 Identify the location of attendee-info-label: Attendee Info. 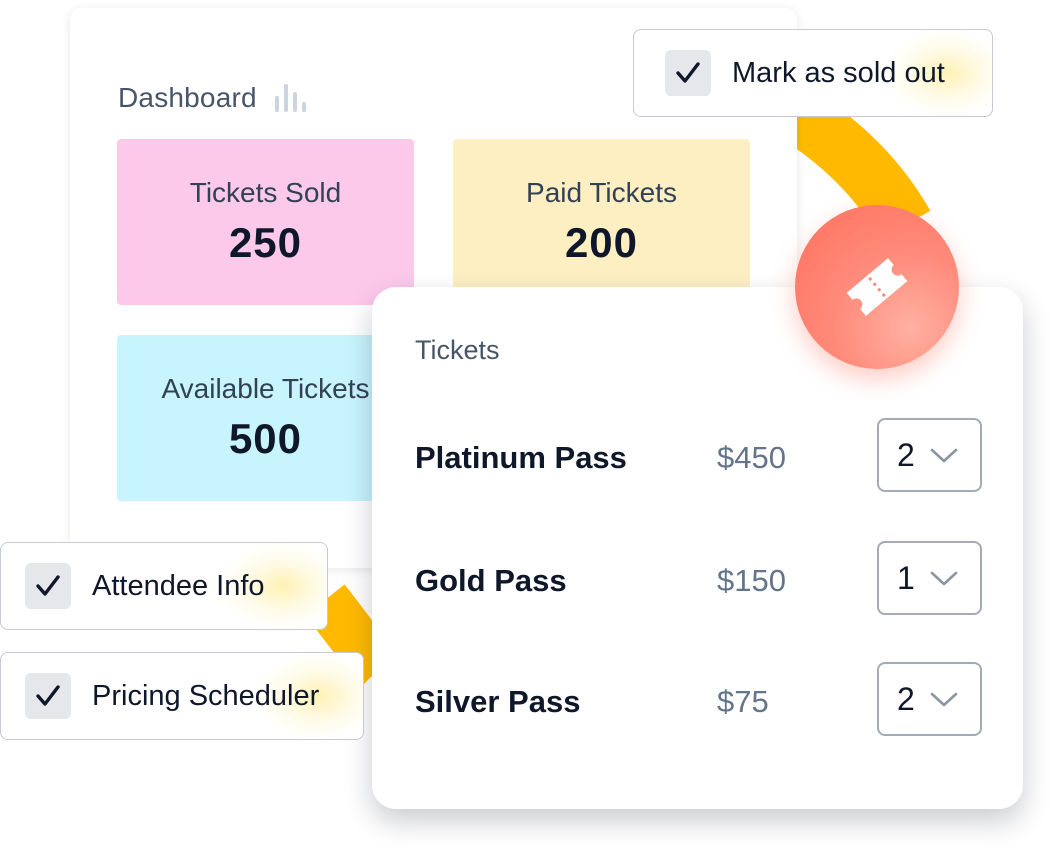
(178, 585).